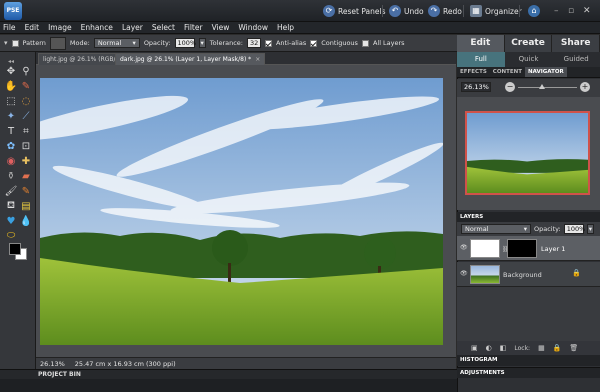  Describe the element at coordinates (547, 229) in the screenshot. I see `layer-opacity-label: Opacity:` at that location.